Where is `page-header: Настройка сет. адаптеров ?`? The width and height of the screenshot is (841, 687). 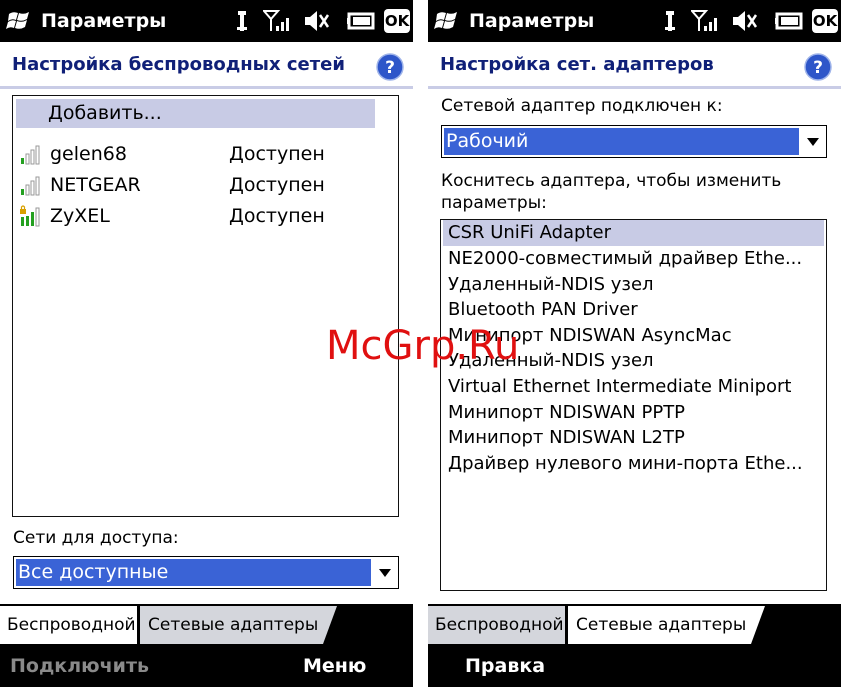 page-header: Настройка сет. адаптеров ? is located at coordinates (634, 65).